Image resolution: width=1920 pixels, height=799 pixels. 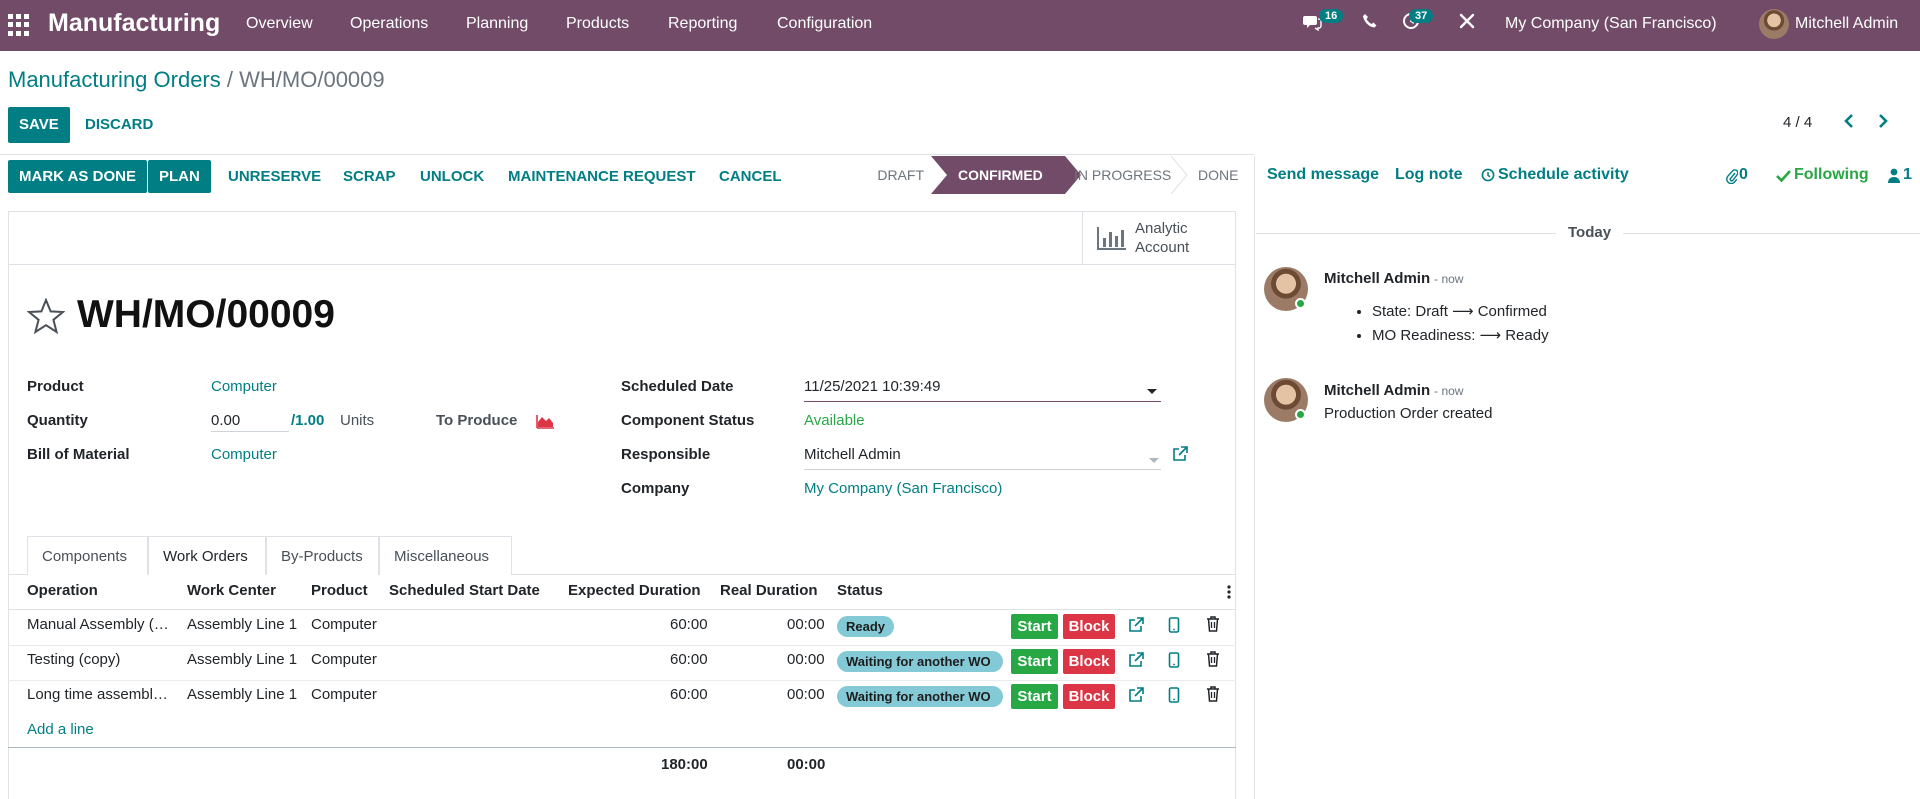 What do you see at coordinates (445, 555) in the screenshot?
I see `tab-miscellaneous: Miscellaneous` at bounding box center [445, 555].